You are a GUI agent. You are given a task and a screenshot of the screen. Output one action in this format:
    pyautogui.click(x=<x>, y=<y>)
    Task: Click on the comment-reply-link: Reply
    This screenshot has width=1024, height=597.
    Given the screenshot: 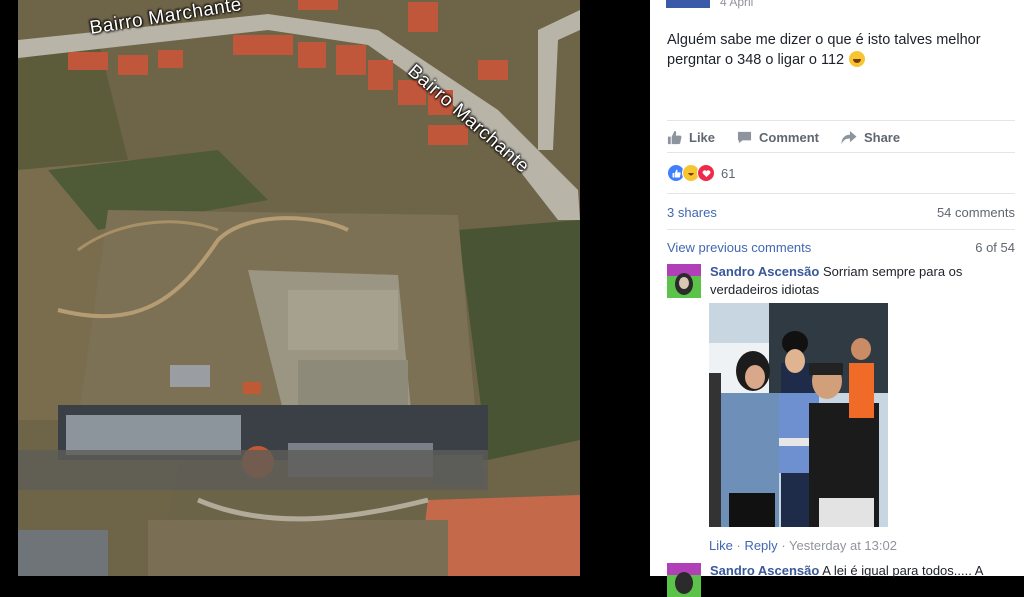 What is the action you would take?
    pyautogui.click(x=760, y=545)
    